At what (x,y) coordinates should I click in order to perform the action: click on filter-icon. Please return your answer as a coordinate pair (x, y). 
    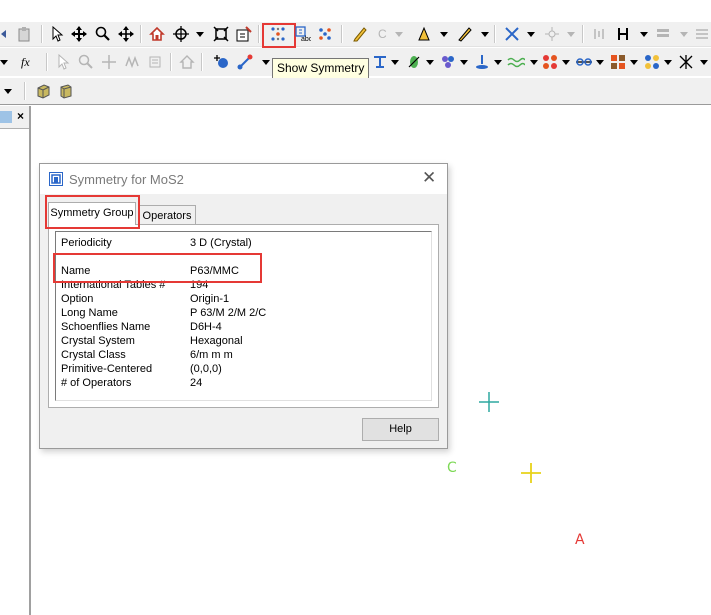
    Looking at the image, I should click on (482, 62).